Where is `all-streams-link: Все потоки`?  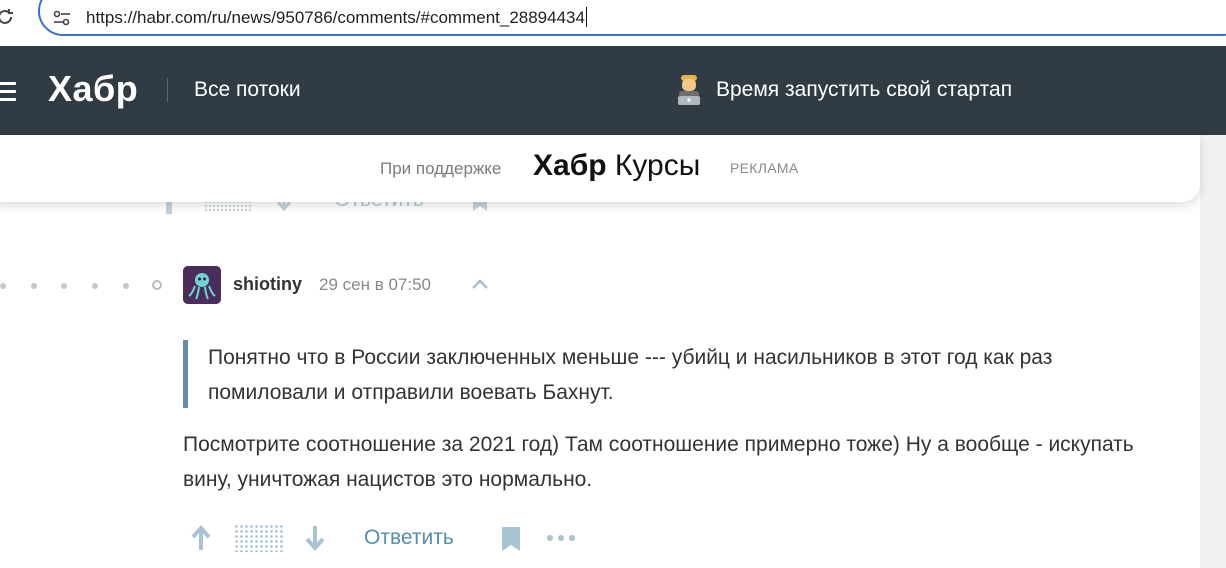
all-streams-link: Все потоки is located at coordinates (247, 90).